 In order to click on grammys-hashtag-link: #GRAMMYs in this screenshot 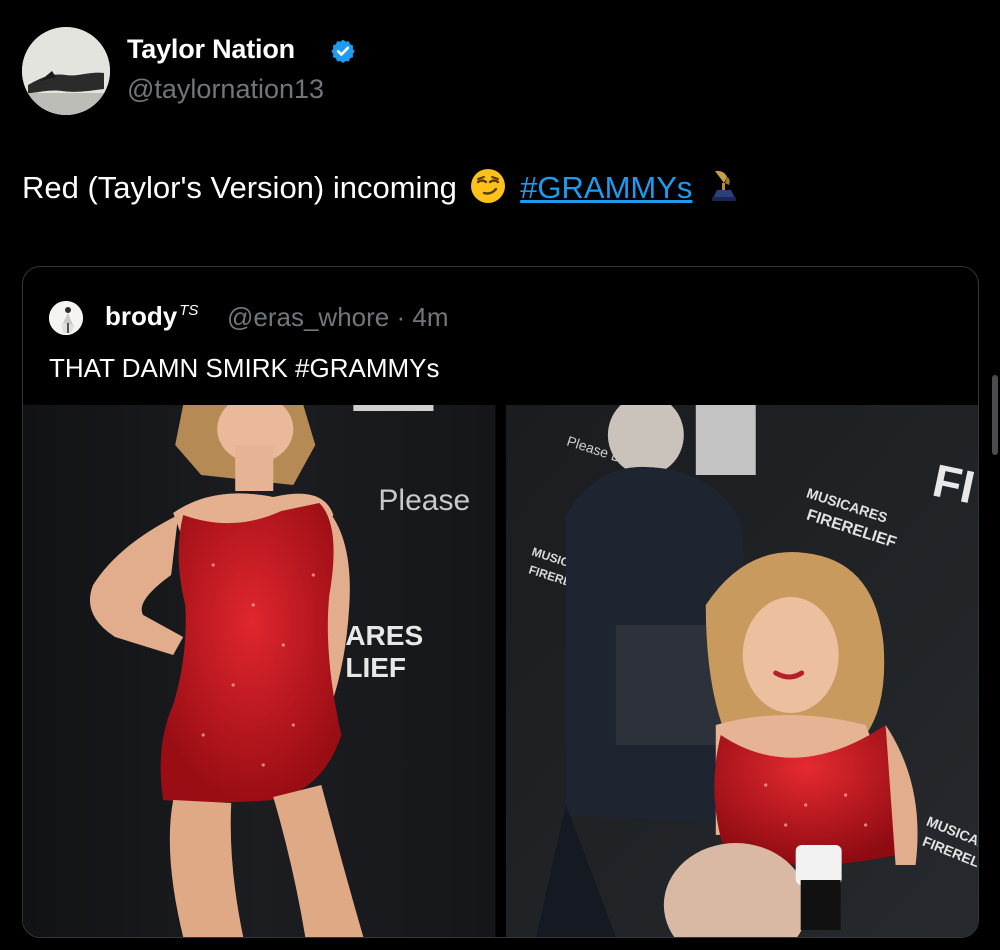, I will do `click(606, 187)`.